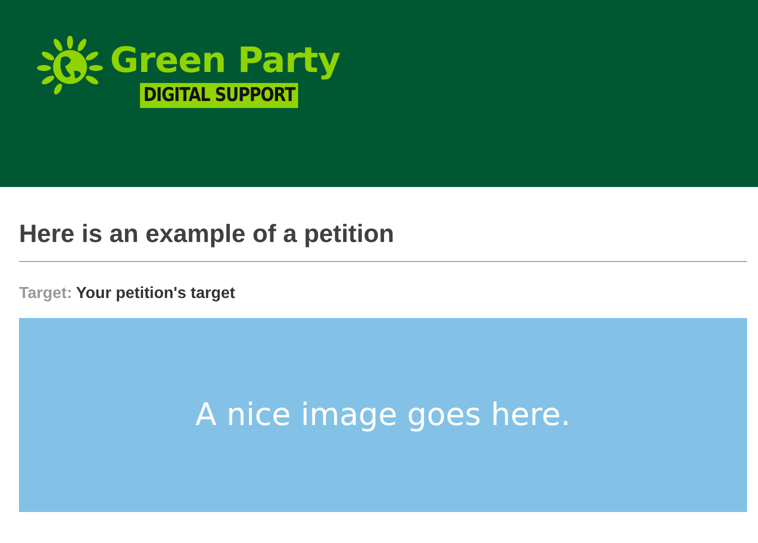 The width and height of the screenshot is (758, 543). What do you see at coordinates (45, 294) in the screenshot?
I see `target-label: Target:` at bounding box center [45, 294].